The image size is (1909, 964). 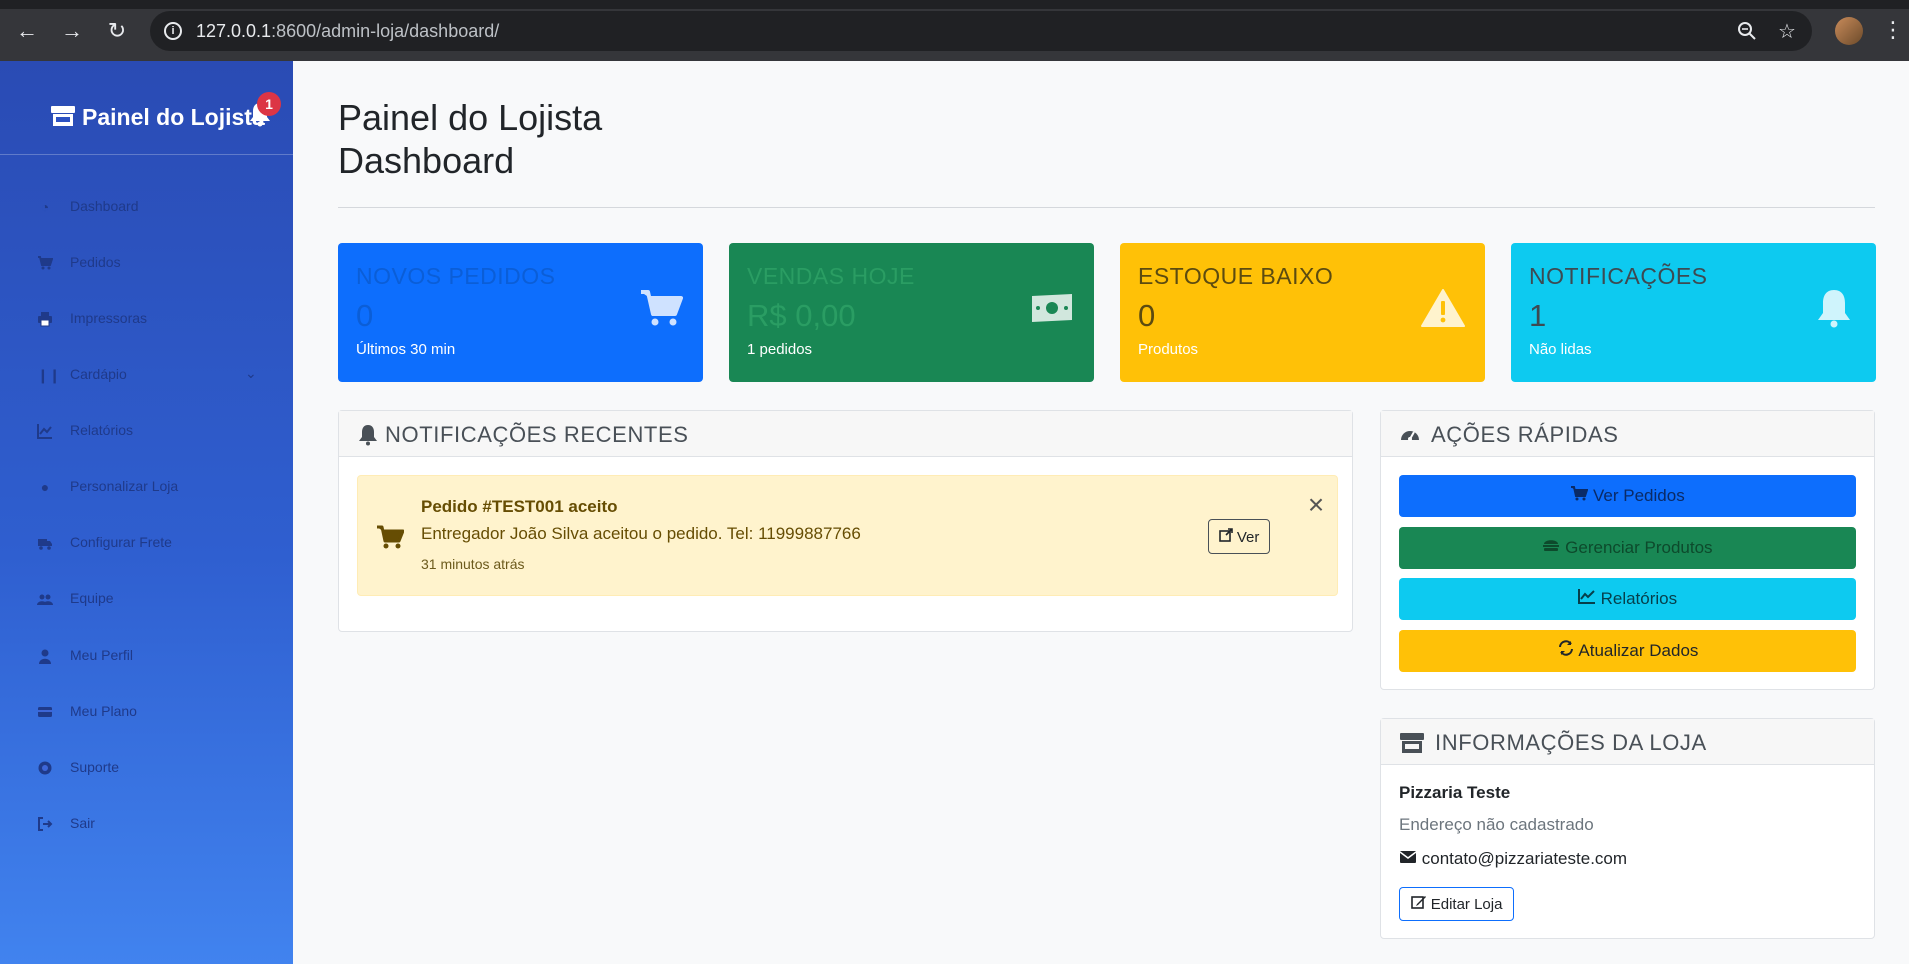 I want to click on stat-value: 0, so click(x=365, y=315).